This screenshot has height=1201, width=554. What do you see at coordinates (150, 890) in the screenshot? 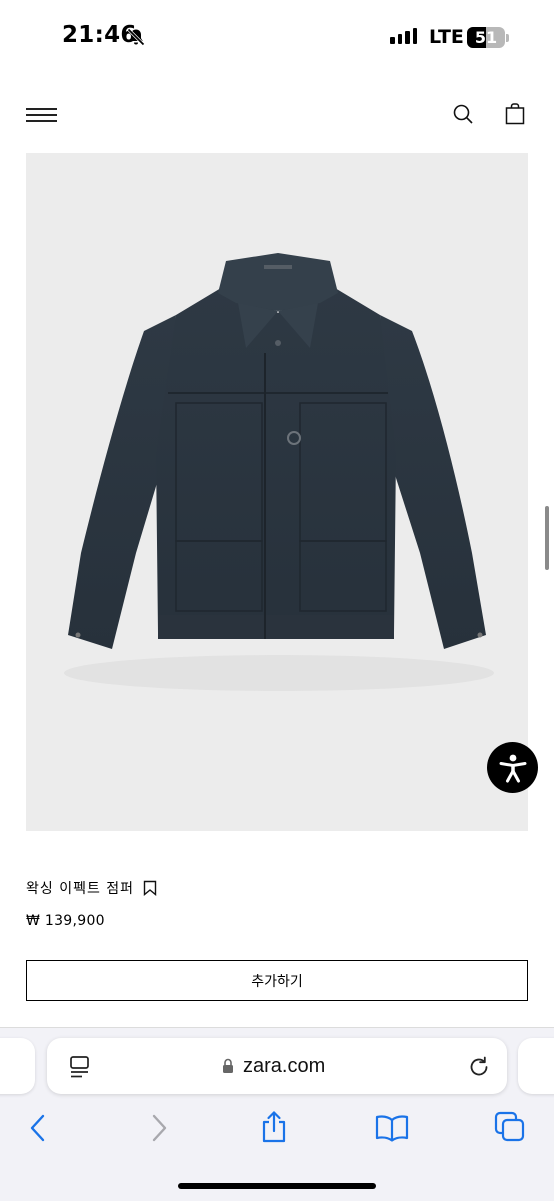
I see `bookmark-icon` at bounding box center [150, 890].